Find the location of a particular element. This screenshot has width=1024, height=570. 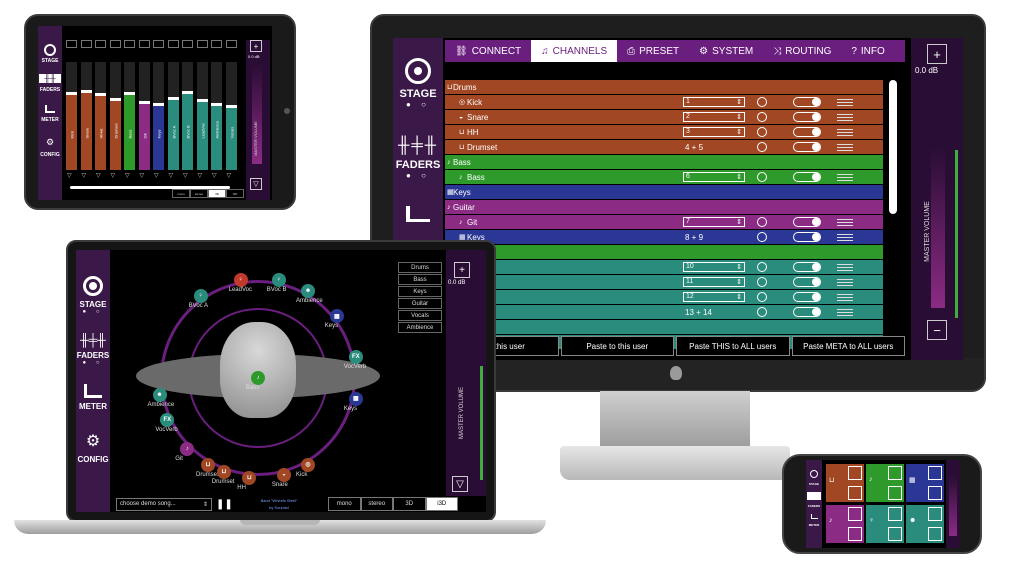

tab-routing: ⤨ ROUTING is located at coordinates (802, 51).